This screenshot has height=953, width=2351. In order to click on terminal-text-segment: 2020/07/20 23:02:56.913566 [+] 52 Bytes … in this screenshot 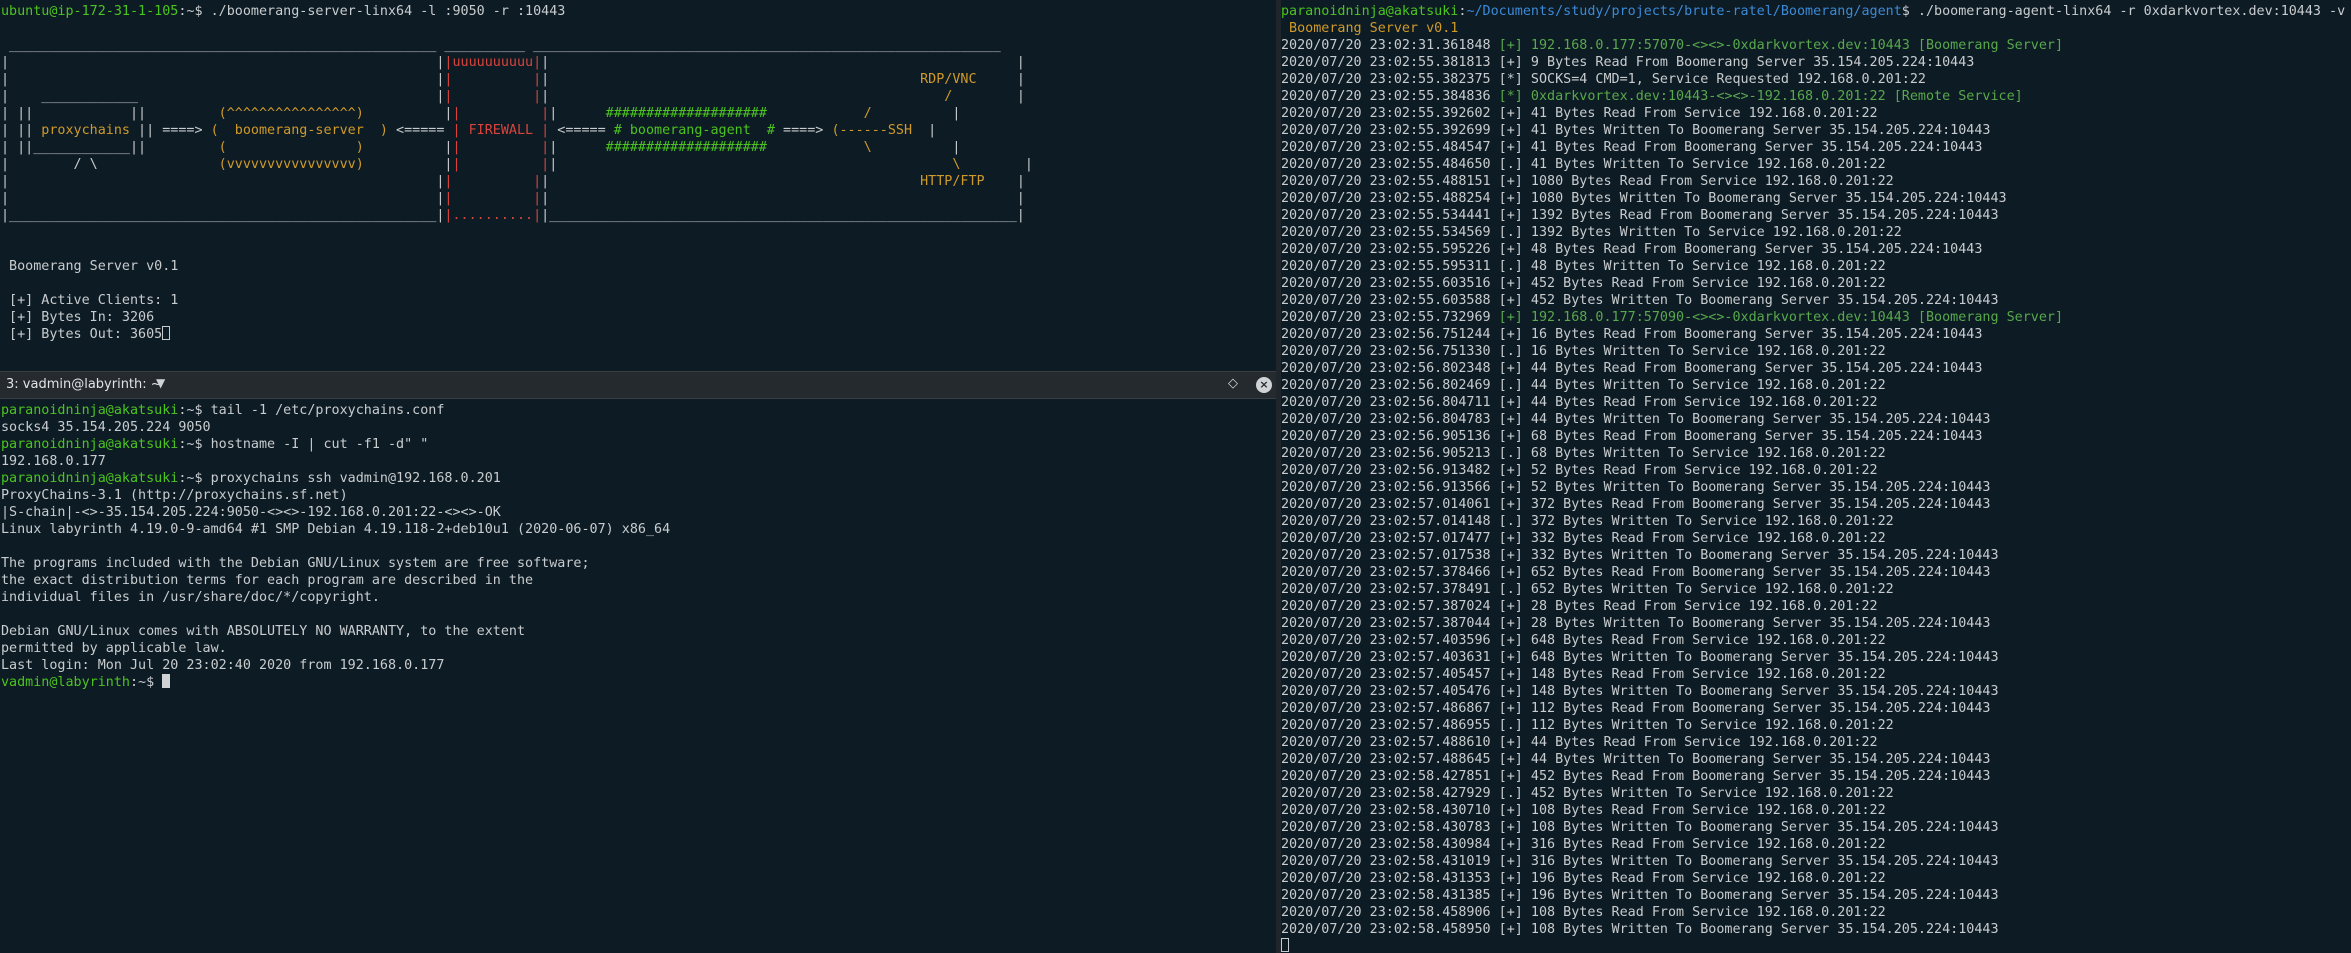, I will do `click(1636, 487)`.